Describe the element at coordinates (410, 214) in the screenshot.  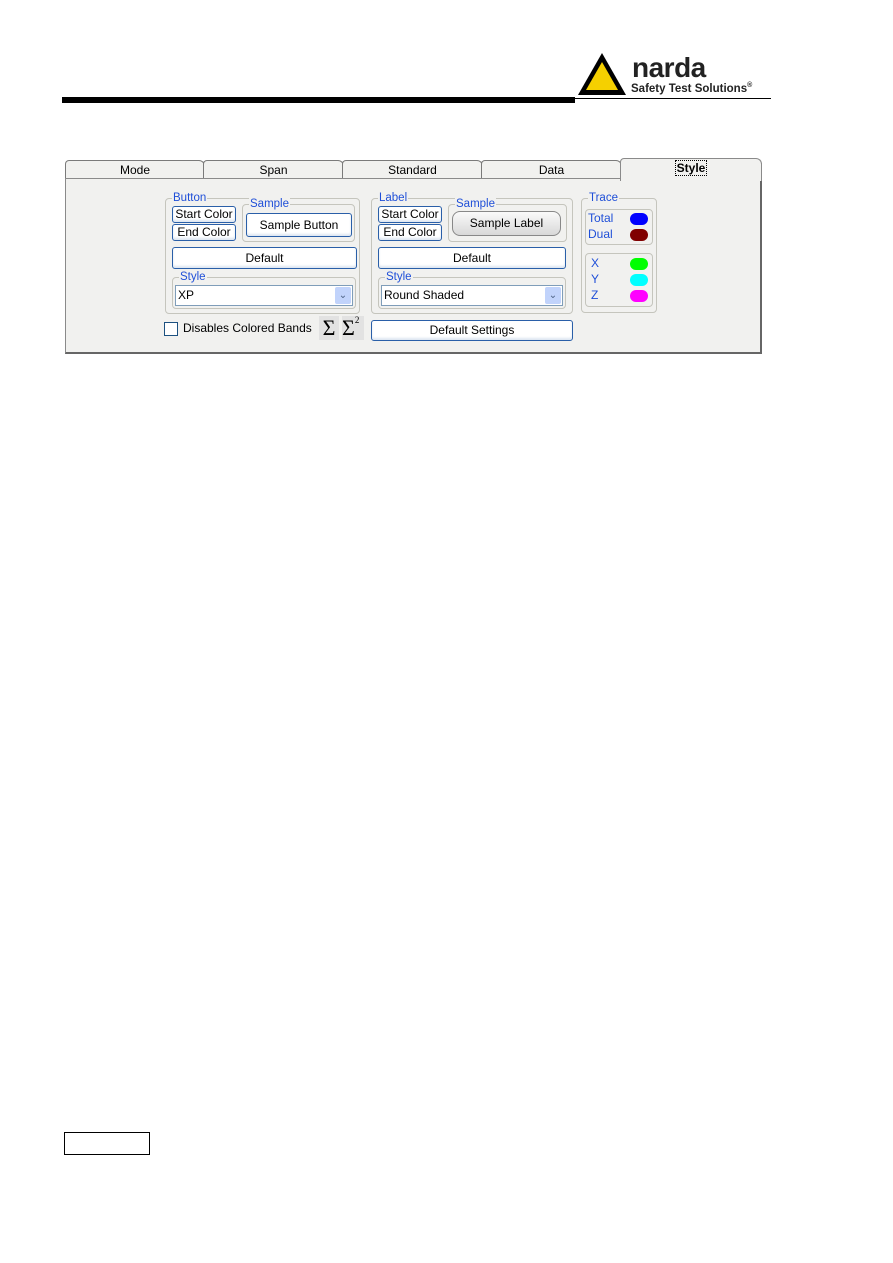
I see `label-start-color: Start Color` at that location.